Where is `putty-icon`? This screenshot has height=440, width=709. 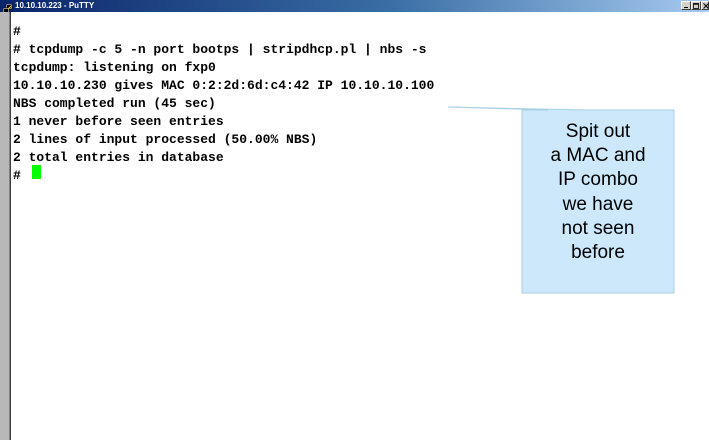
putty-icon is located at coordinates (7, 7).